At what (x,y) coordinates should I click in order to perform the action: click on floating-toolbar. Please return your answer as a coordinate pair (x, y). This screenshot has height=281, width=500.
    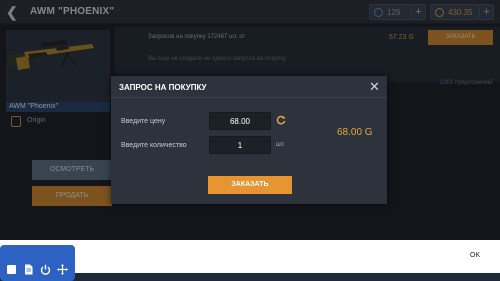
    Looking at the image, I should click on (37, 263).